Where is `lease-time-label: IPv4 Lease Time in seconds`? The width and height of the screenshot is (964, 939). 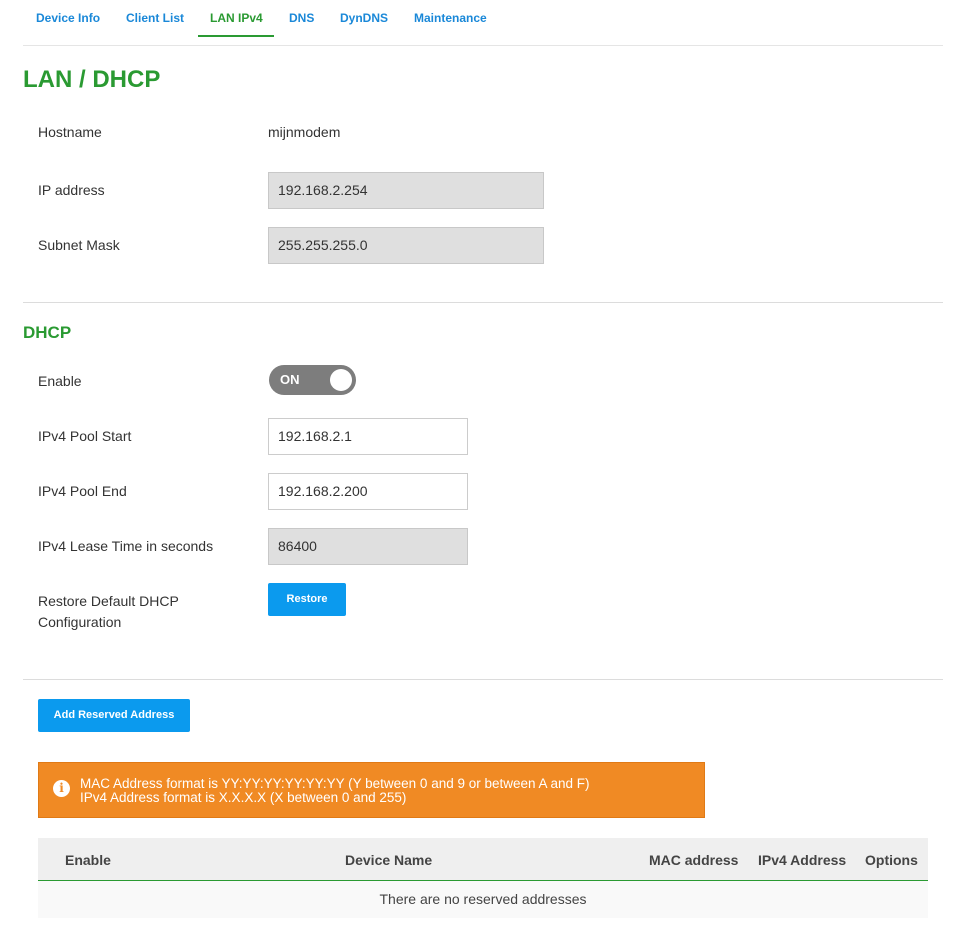
lease-time-label: IPv4 Lease Time in seconds is located at coordinates (126, 546).